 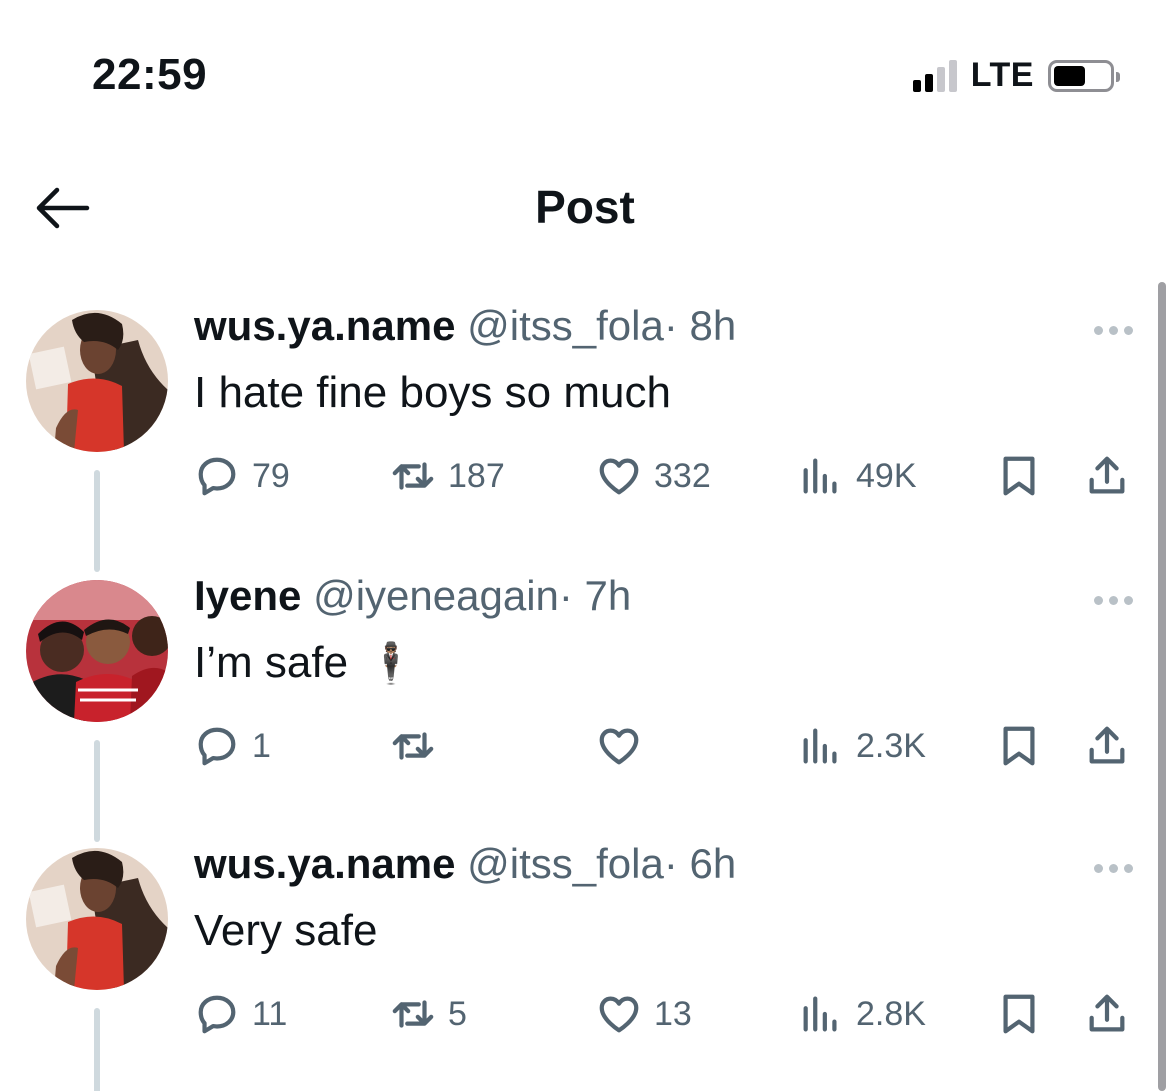 I want to click on post-time: · 7h, so click(x=595, y=595).